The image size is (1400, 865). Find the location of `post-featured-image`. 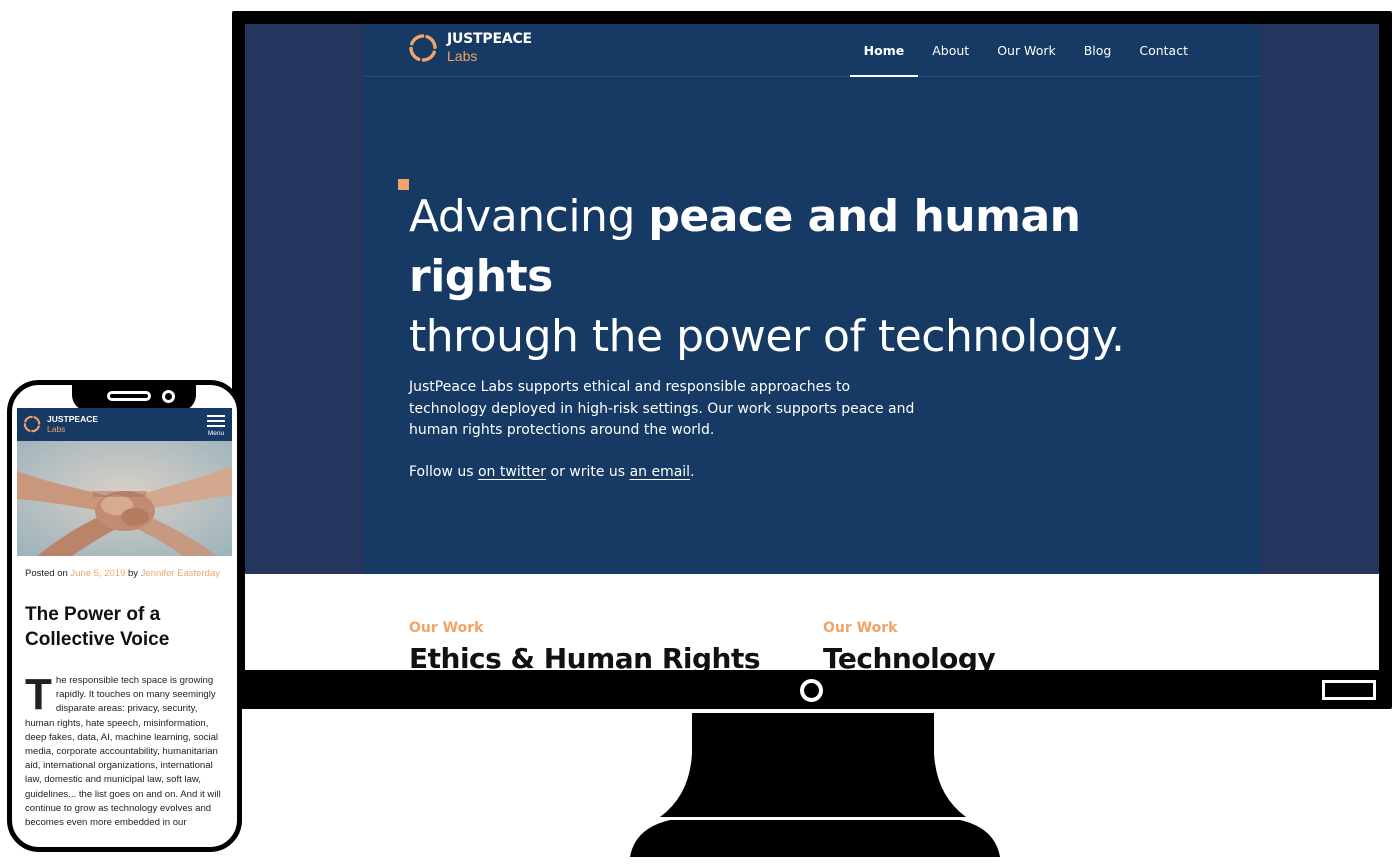

post-featured-image is located at coordinates (124, 498).